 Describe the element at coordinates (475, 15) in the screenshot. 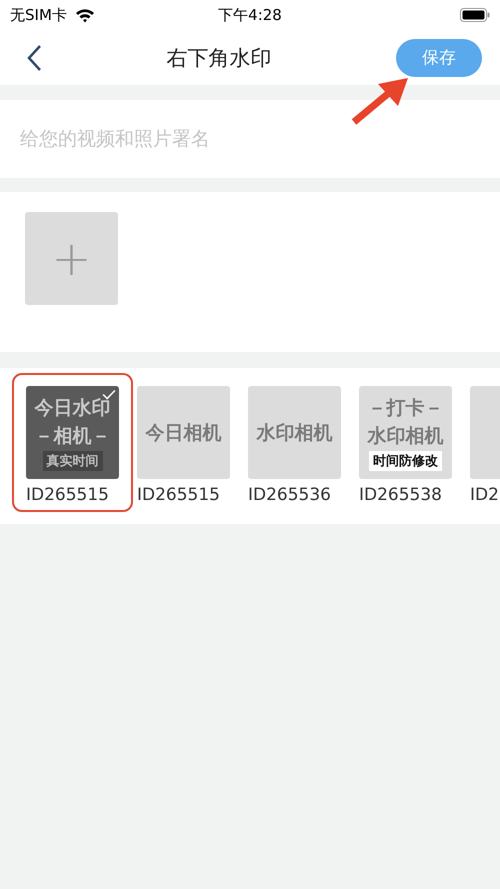

I see `battery-icon` at that location.